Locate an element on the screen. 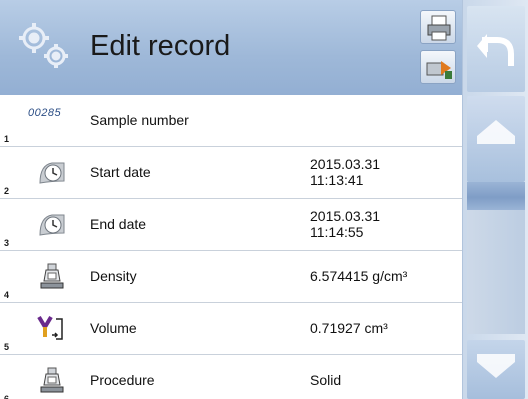  scroll-down-icon is located at coordinates (496, 366).